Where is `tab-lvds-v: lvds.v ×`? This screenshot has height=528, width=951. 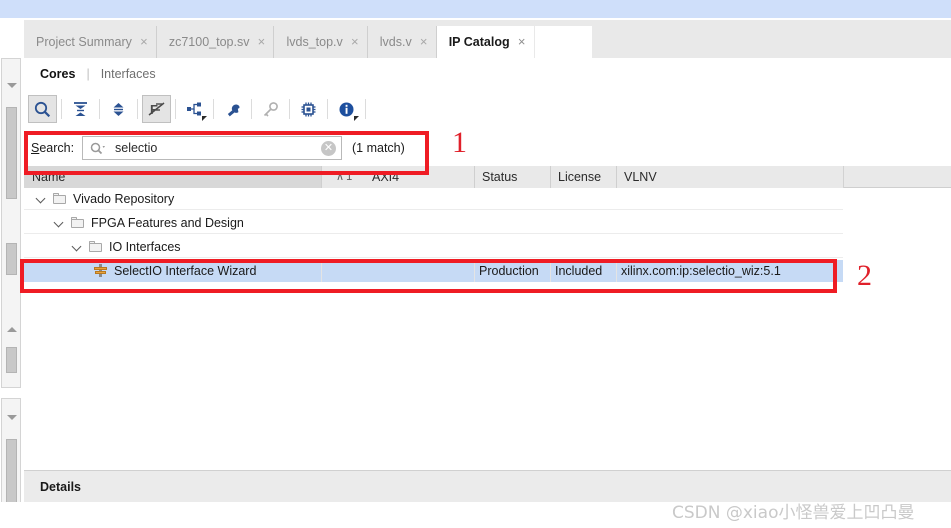 tab-lvds-v: lvds.v × is located at coordinates (402, 42).